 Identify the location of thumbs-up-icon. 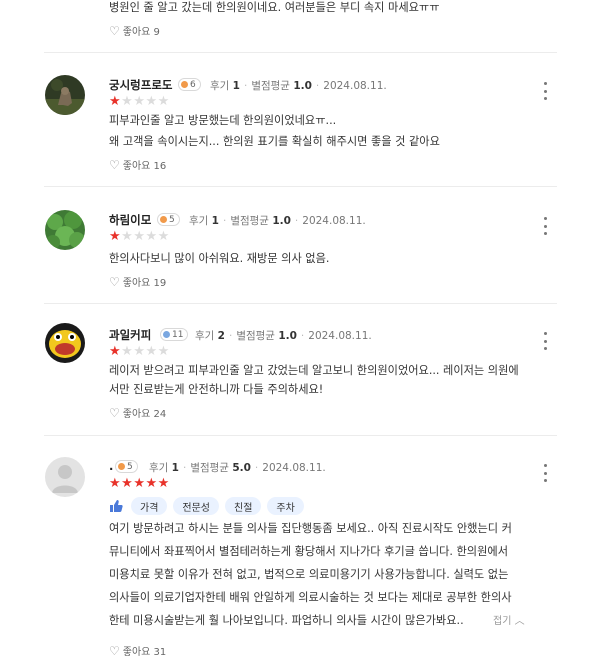
(116, 506).